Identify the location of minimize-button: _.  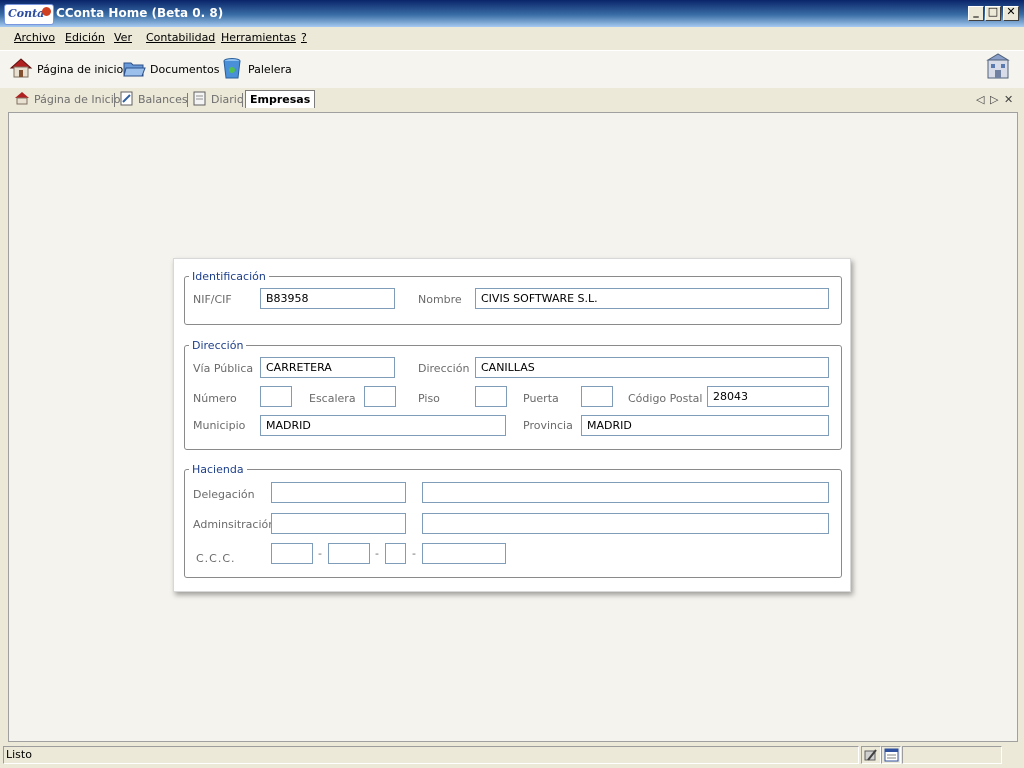
(976, 13).